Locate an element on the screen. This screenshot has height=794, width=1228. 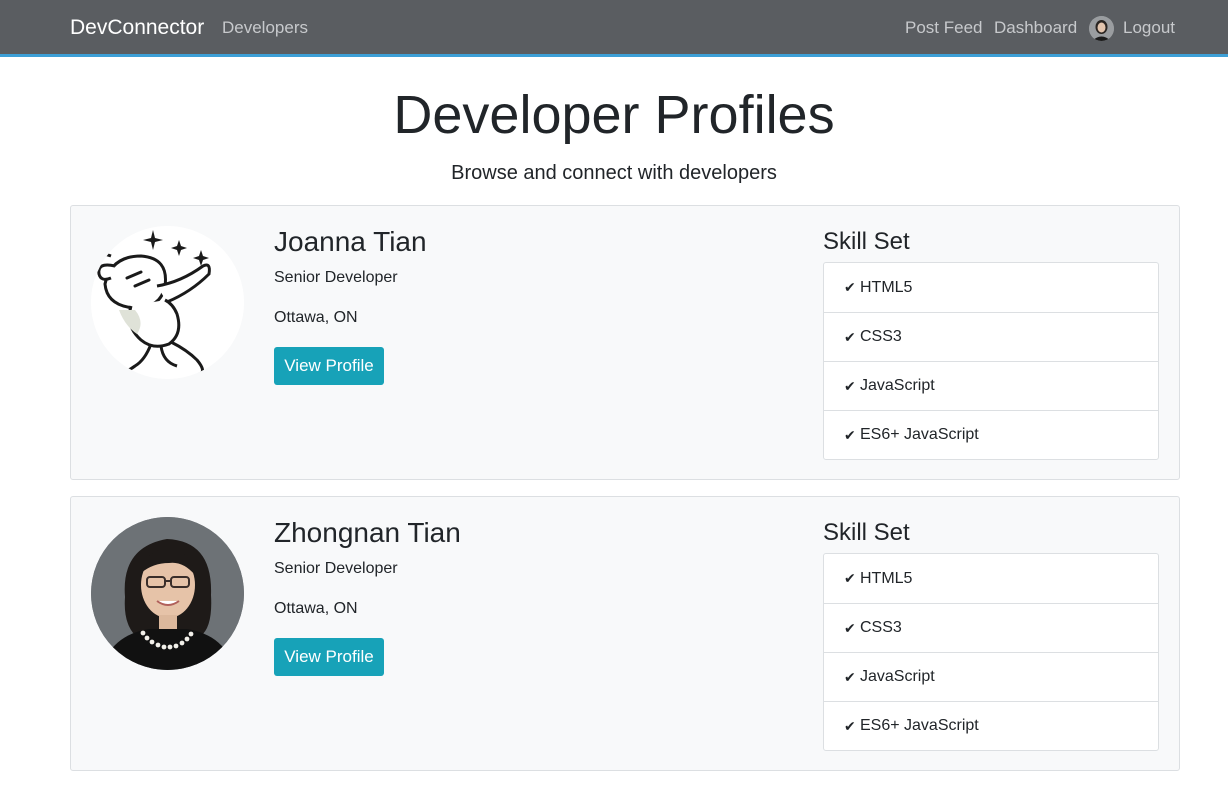
page-subtitle: Browse and connect with developers is located at coordinates (614, 173).